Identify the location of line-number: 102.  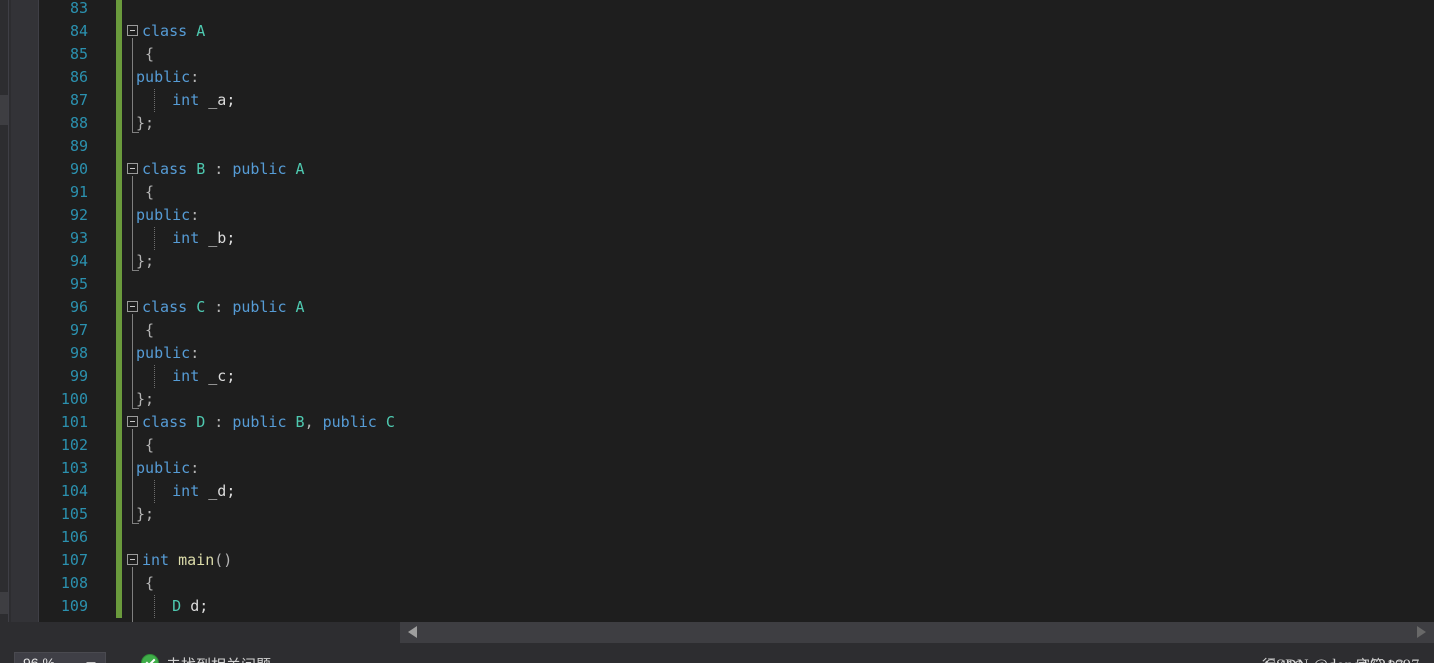
(74, 445).